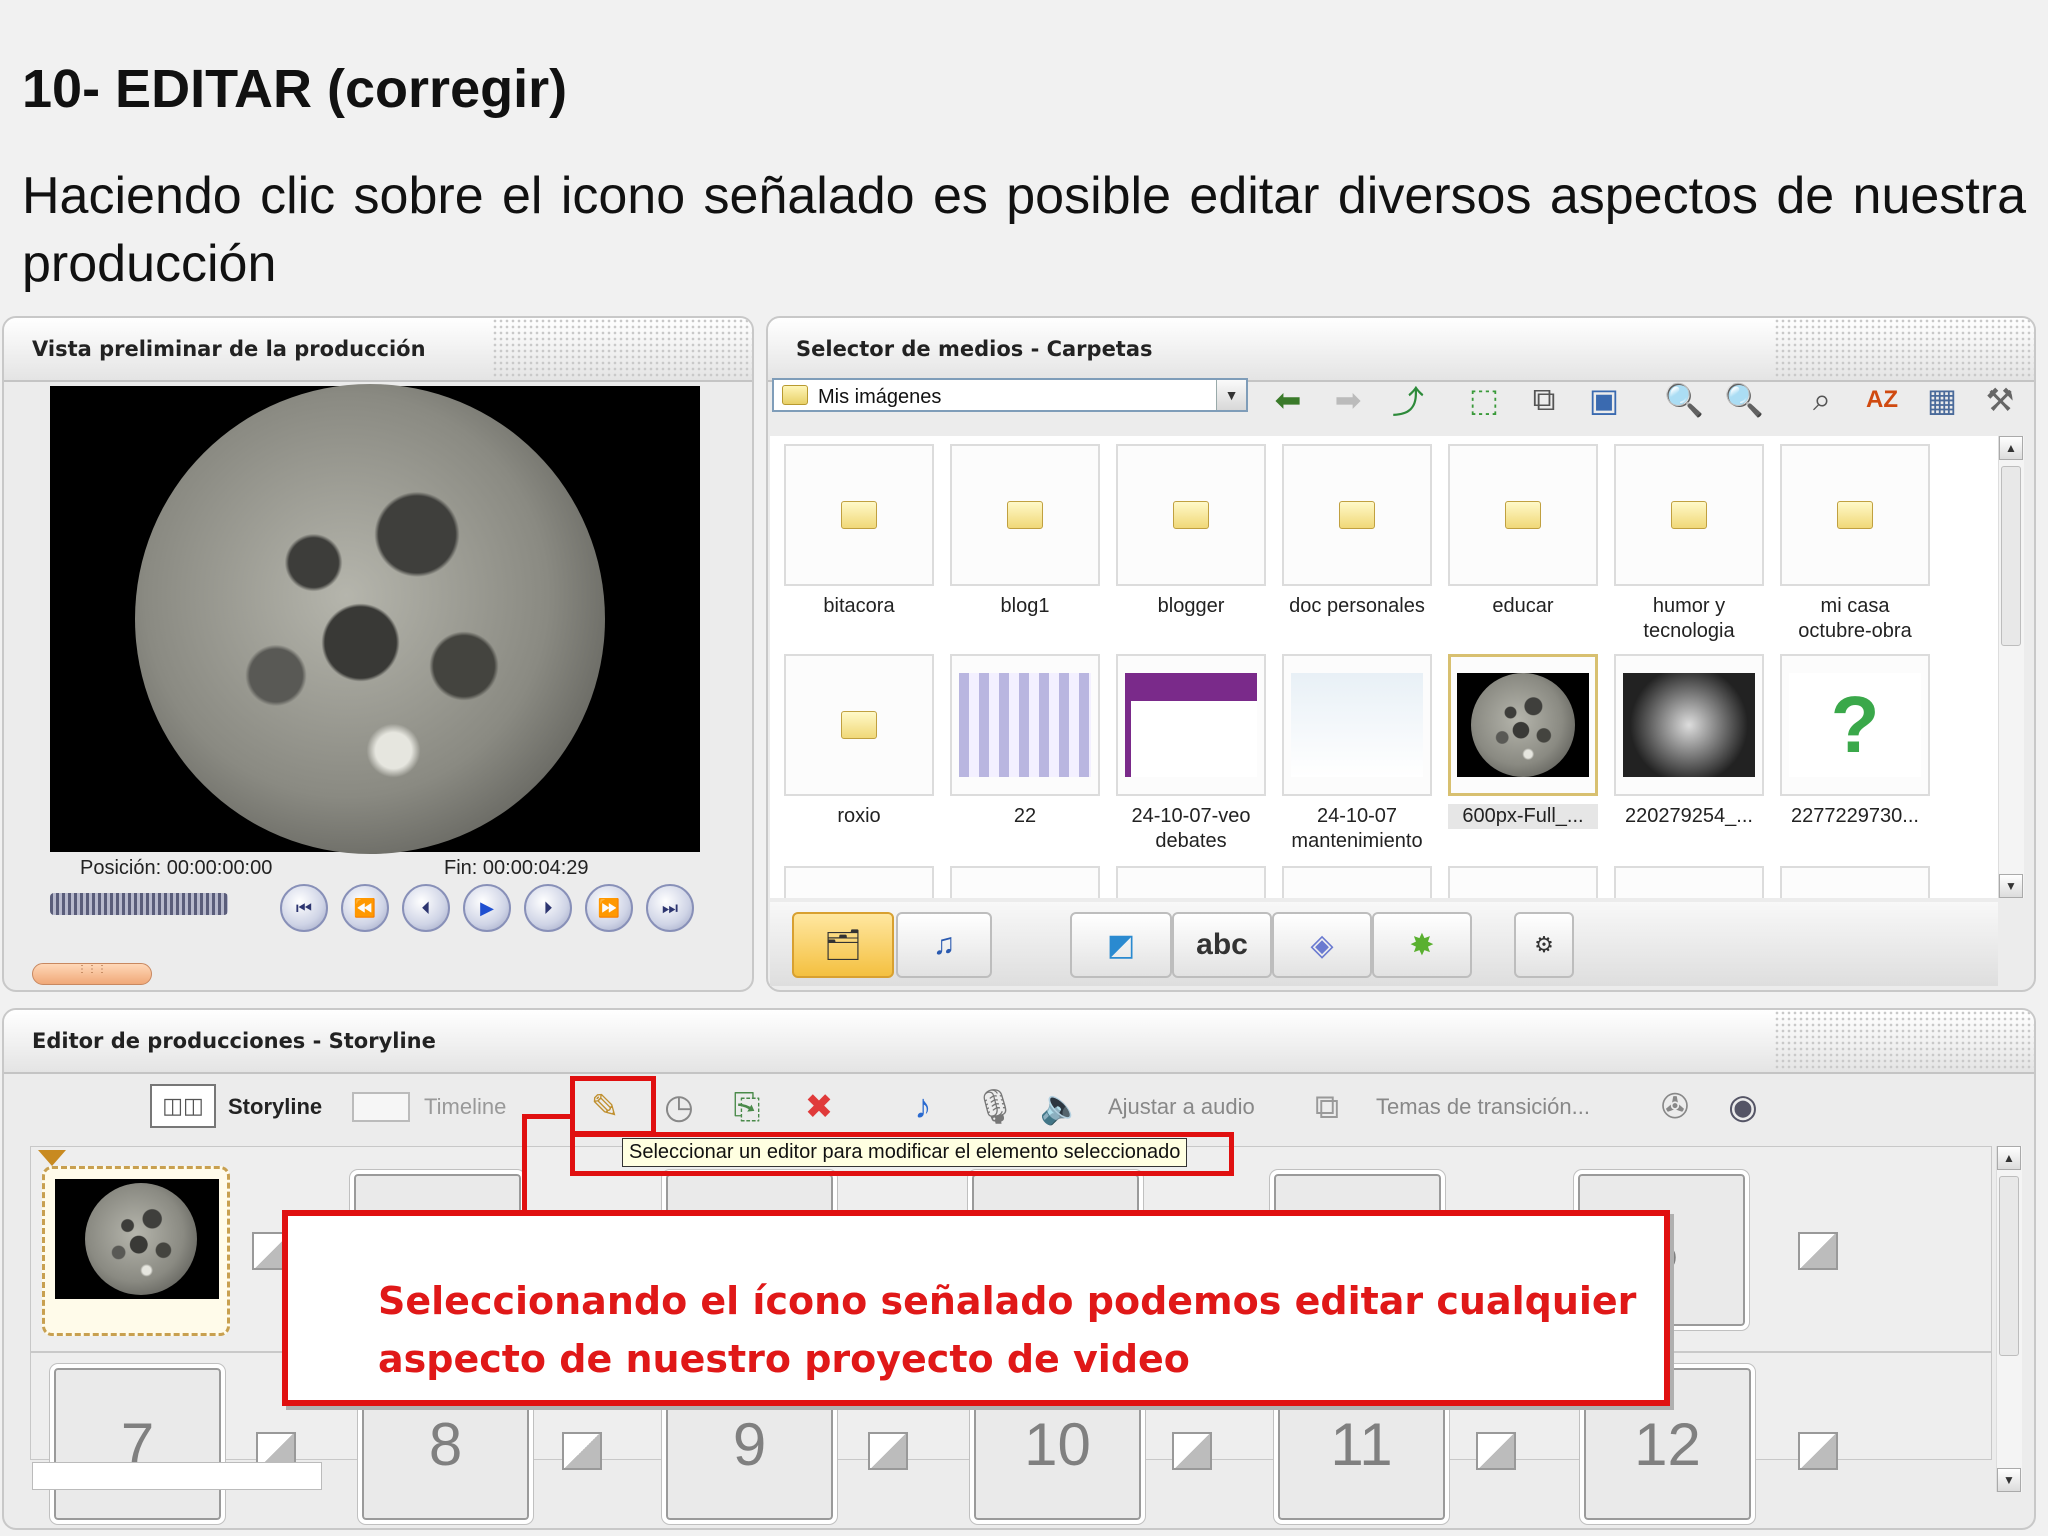  Describe the element at coordinates (2011, 667) in the screenshot. I see `media-vertical-scrollbar: ▲ ▼` at that location.